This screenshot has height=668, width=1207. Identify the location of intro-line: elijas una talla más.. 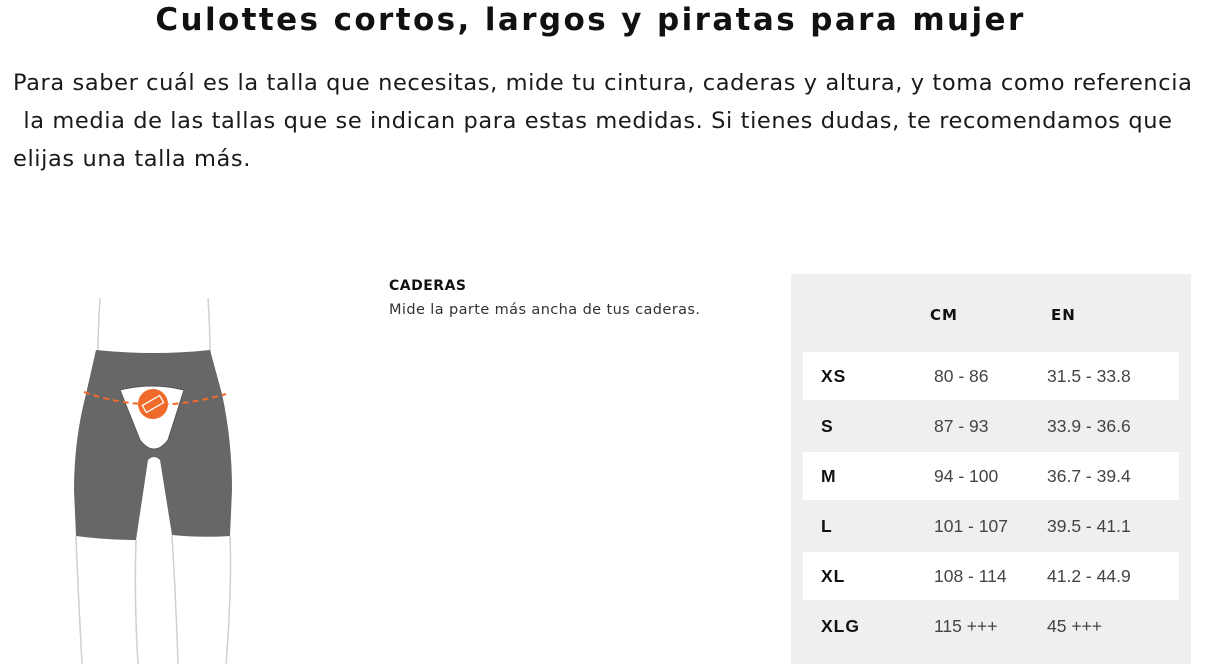
(132, 159).